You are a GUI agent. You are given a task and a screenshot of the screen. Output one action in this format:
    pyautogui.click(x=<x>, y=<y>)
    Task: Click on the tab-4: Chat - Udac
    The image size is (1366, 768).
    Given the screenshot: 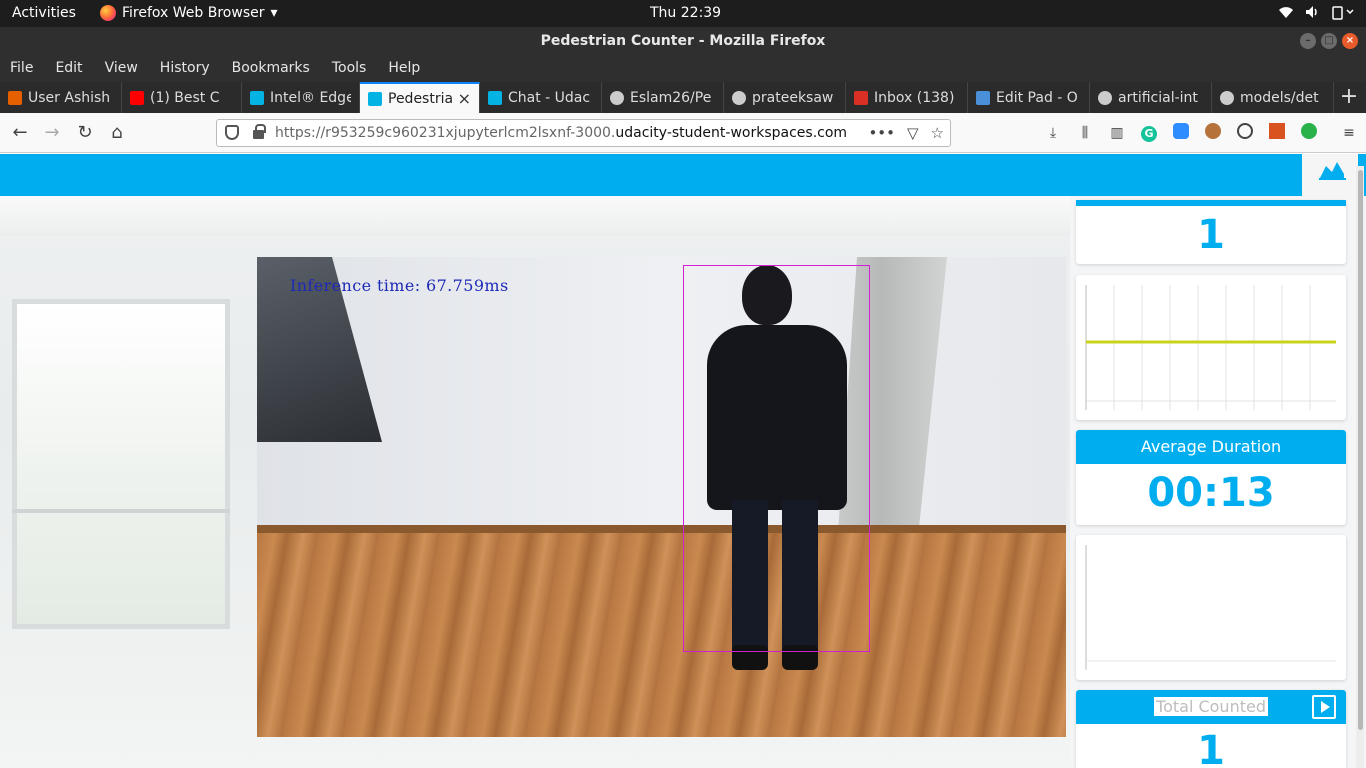 What is the action you would take?
    pyautogui.click(x=541, y=97)
    